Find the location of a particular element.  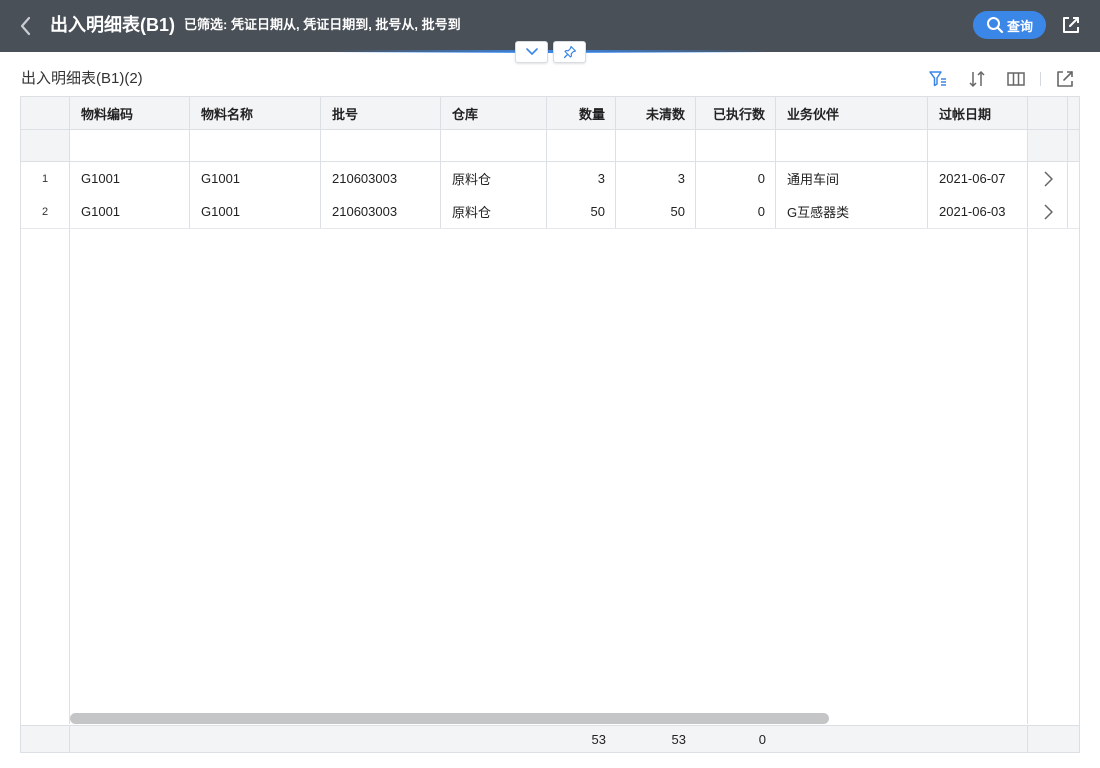

pin-icon is located at coordinates (569, 52).